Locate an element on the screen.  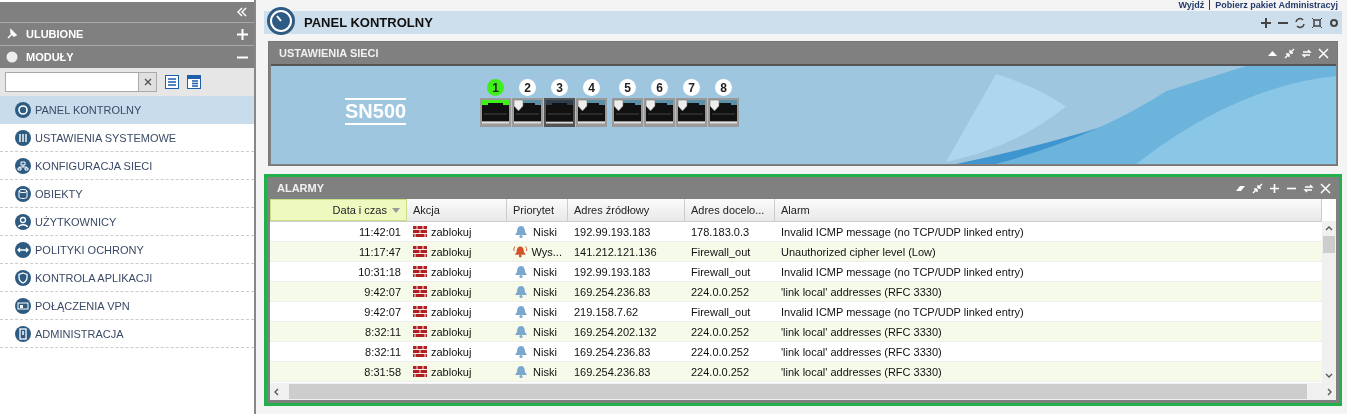
sort-down-icon is located at coordinates (396, 210).